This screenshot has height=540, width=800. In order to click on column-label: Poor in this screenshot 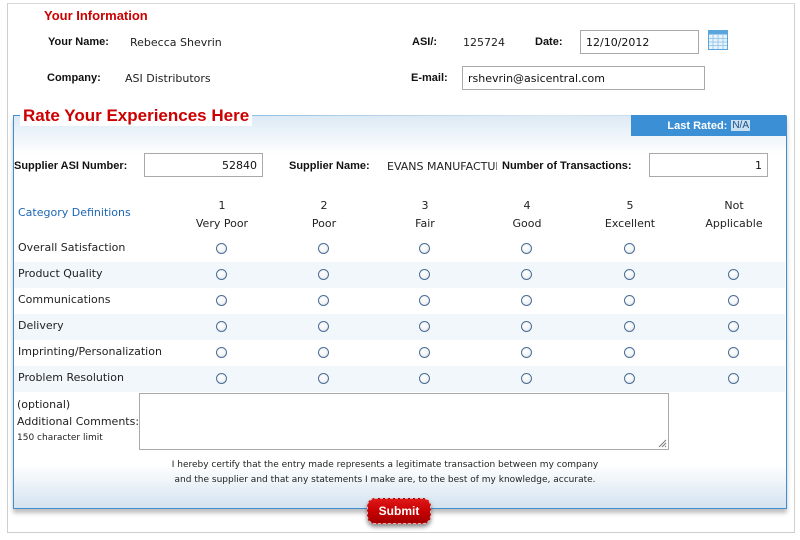, I will do `click(324, 223)`.